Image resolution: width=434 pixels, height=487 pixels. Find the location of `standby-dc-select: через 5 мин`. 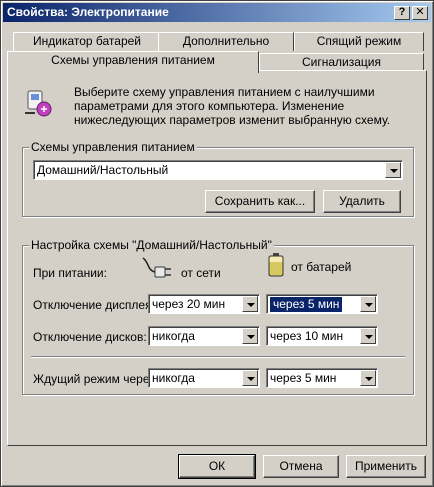

standby-dc-select: через 5 мин is located at coordinates (322, 378).